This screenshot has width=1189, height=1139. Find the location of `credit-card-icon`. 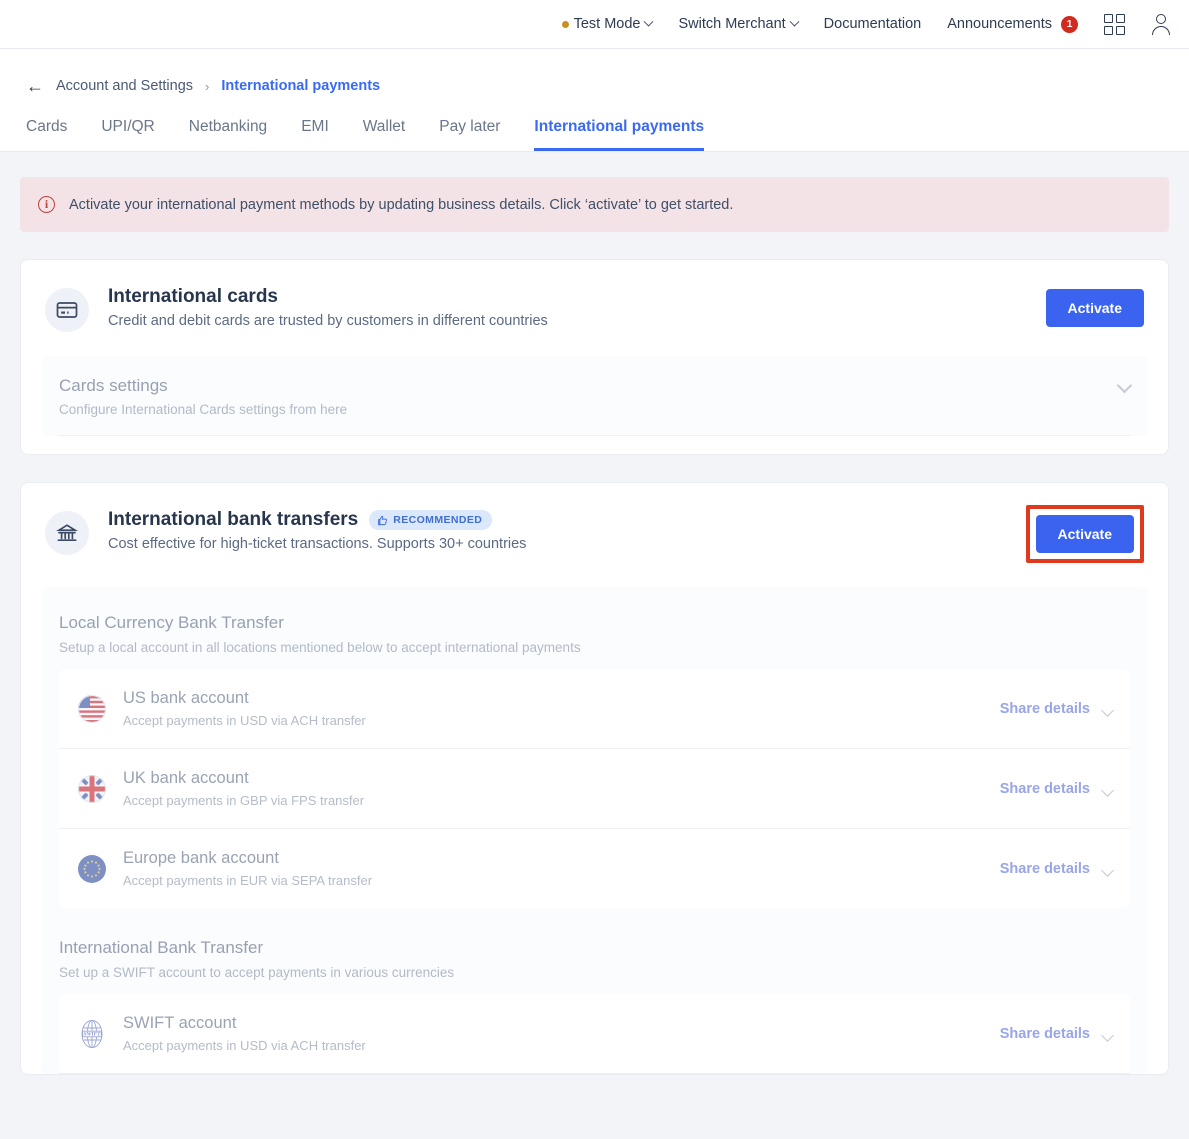

credit-card-icon is located at coordinates (67, 310).